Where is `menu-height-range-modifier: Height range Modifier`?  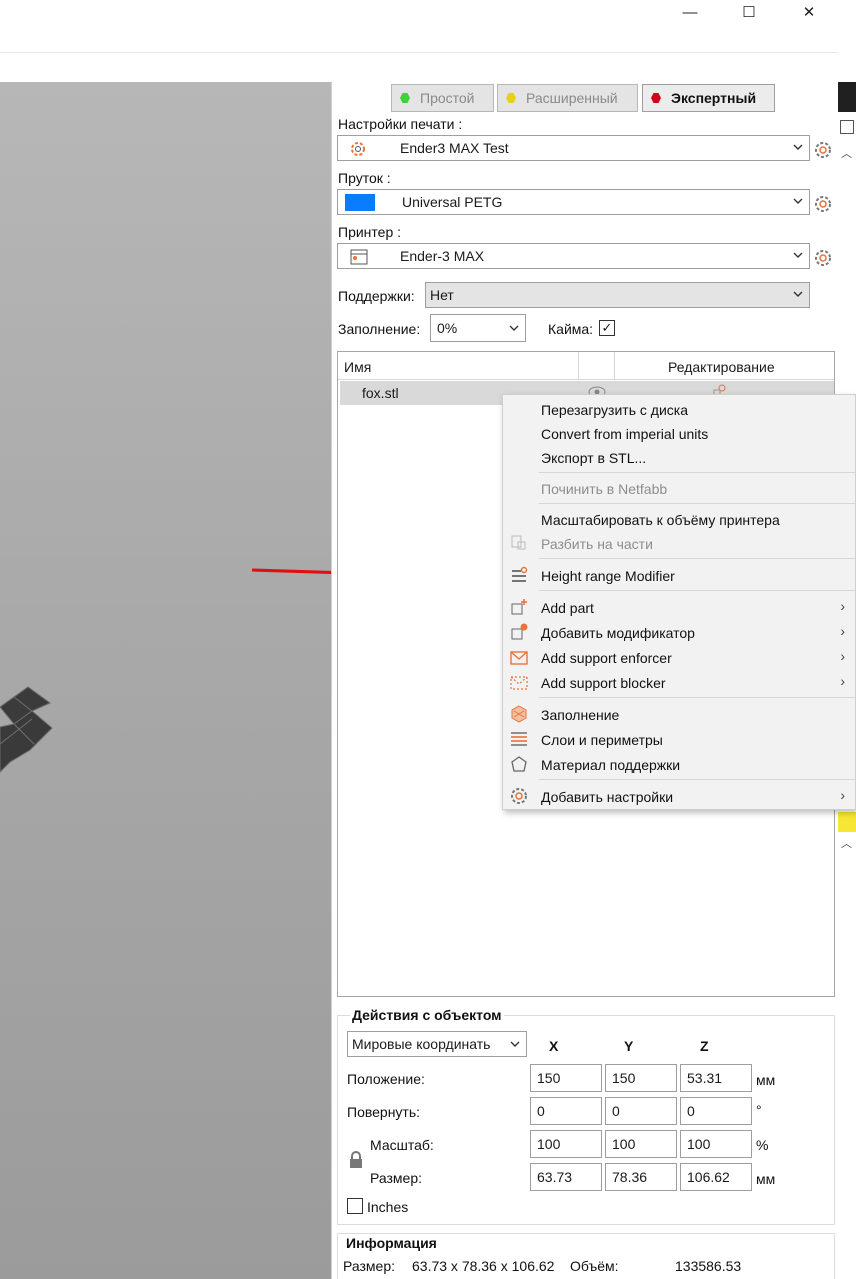
menu-height-range-modifier: Height range Modifier is located at coordinates (679, 575).